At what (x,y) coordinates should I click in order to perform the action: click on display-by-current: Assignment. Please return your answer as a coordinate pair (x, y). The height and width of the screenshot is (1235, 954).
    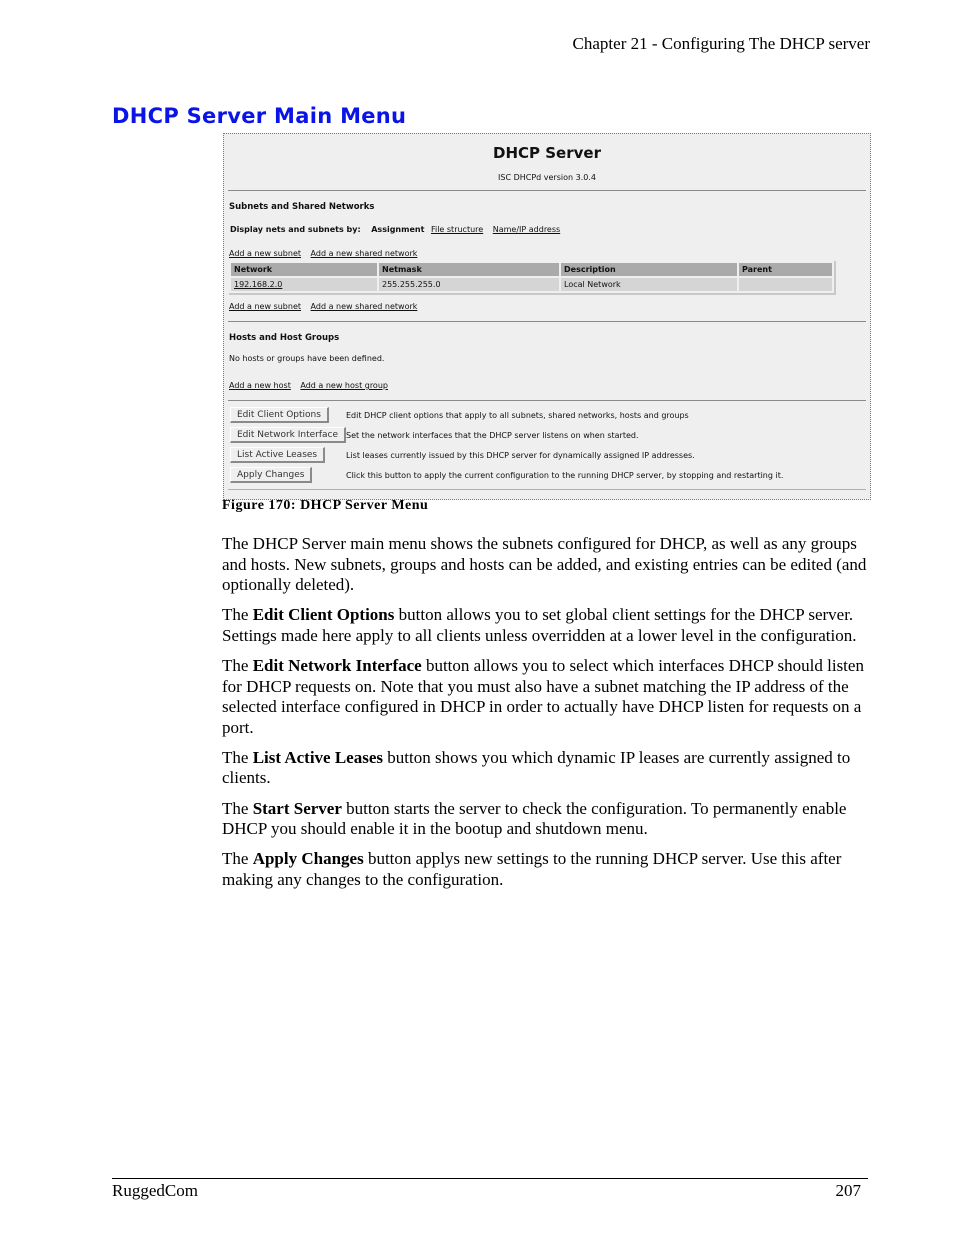
    Looking at the image, I should click on (398, 229).